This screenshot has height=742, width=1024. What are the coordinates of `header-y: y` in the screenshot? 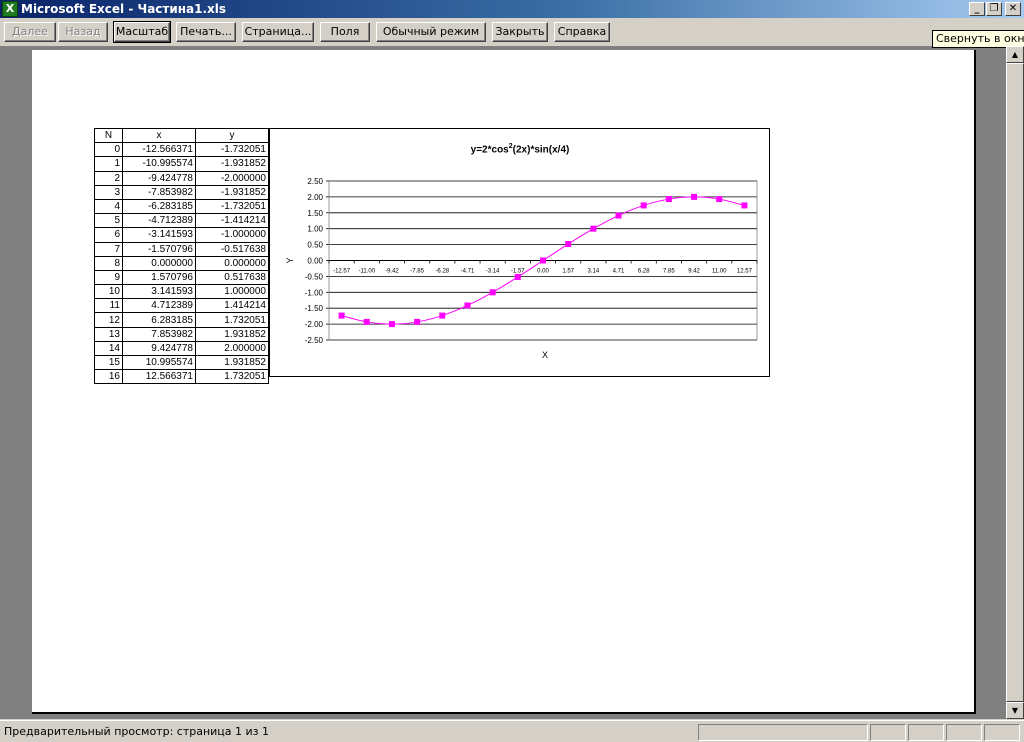 It's located at (232, 135).